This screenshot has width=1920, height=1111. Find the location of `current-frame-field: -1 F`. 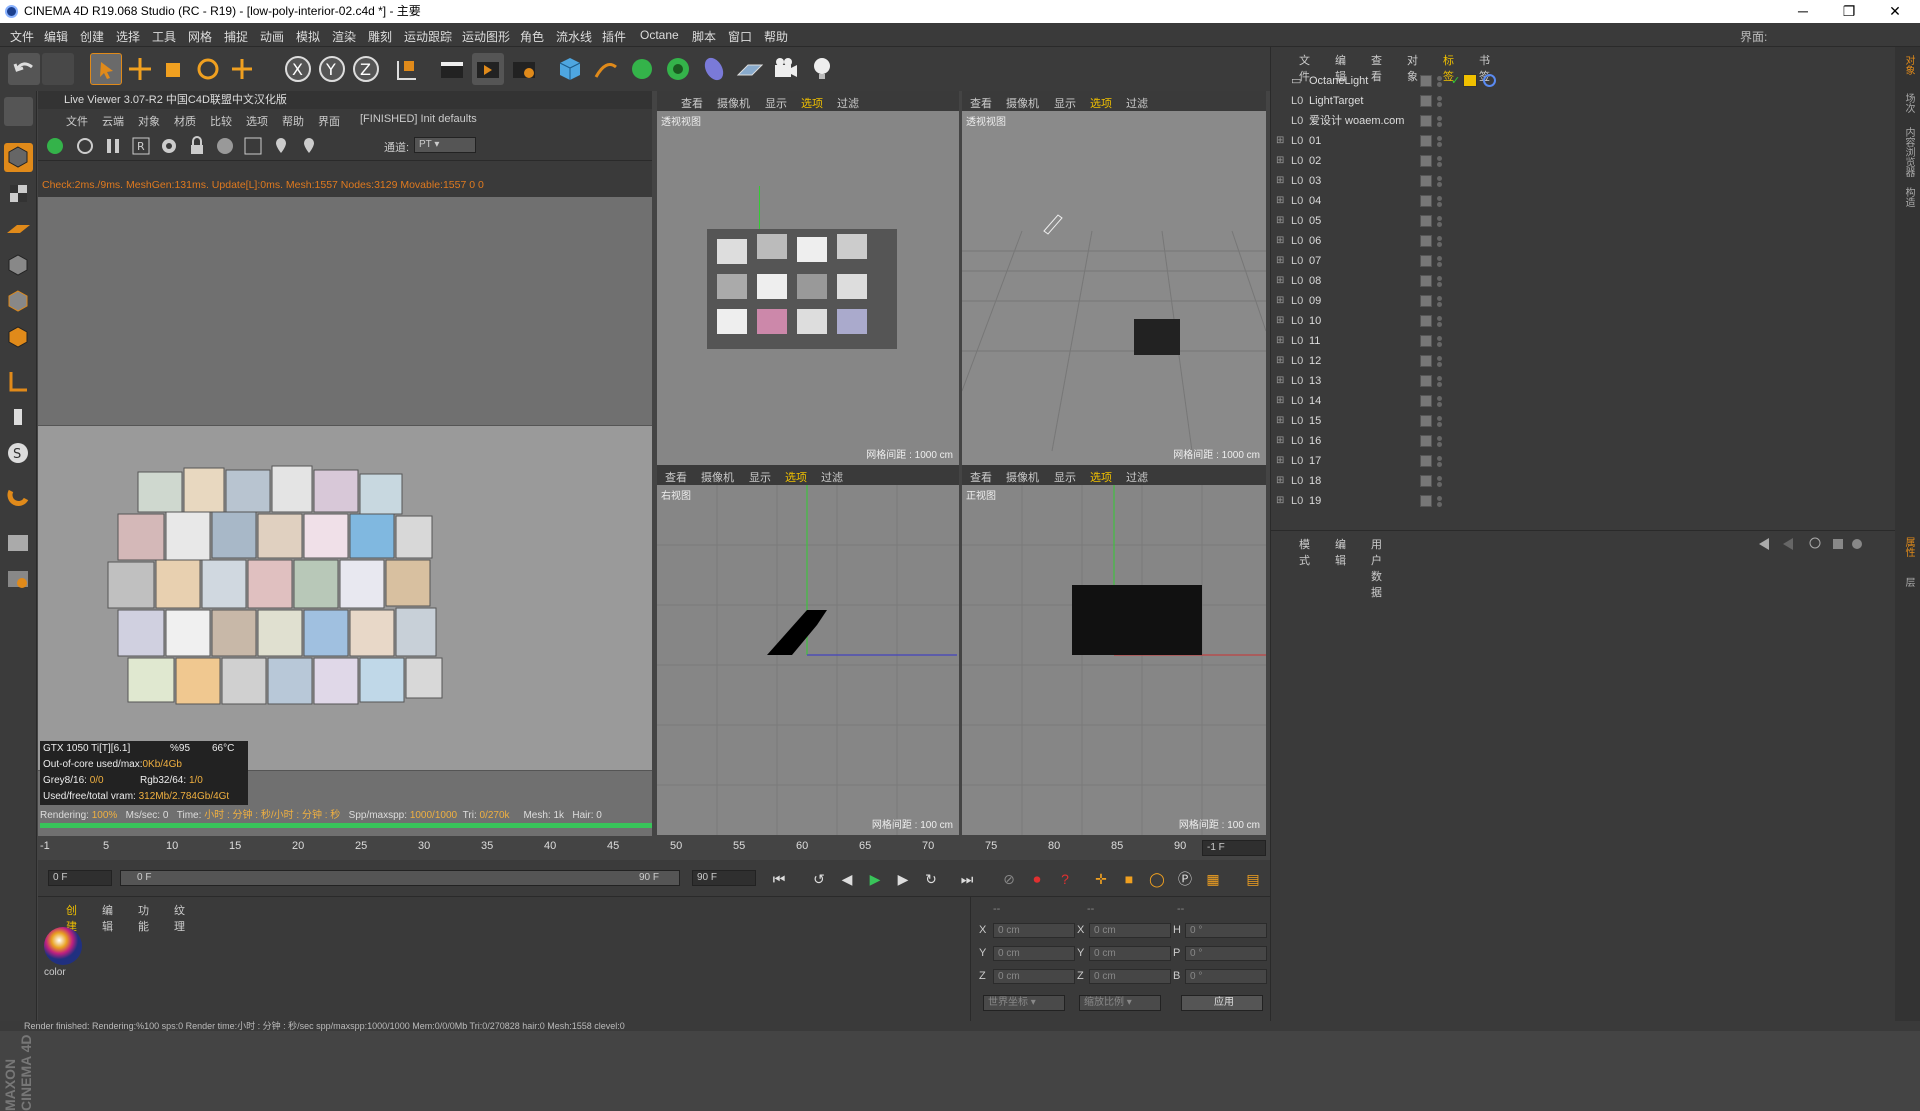

current-frame-field: -1 F is located at coordinates (1234, 848).